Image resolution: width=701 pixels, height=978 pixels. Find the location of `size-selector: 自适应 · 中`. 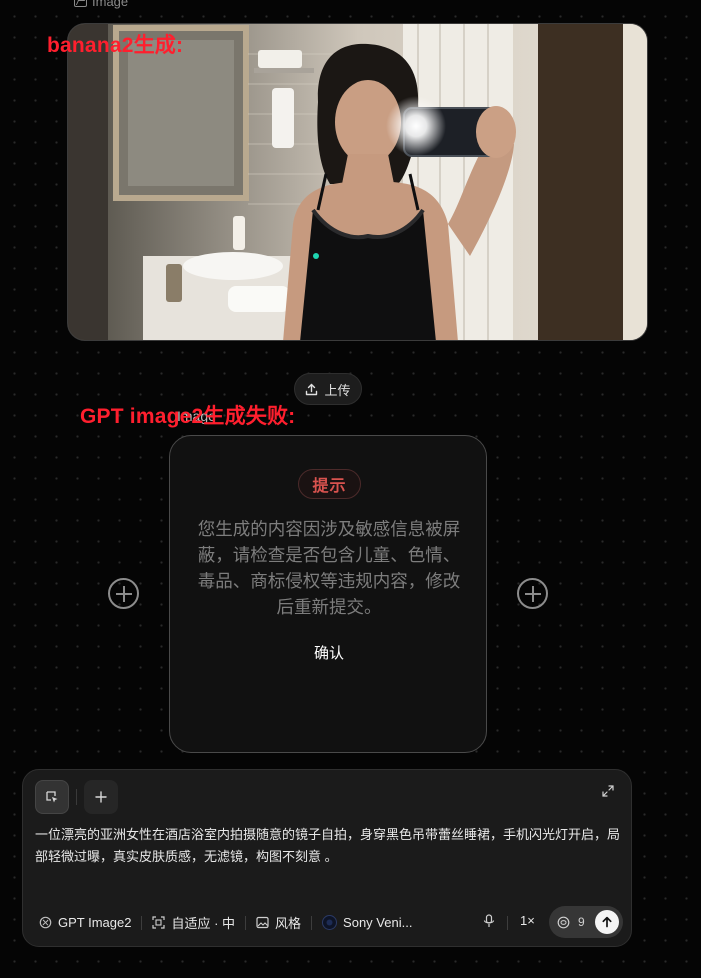

size-selector: 自适应 · 中 is located at coordinates (193, 922).